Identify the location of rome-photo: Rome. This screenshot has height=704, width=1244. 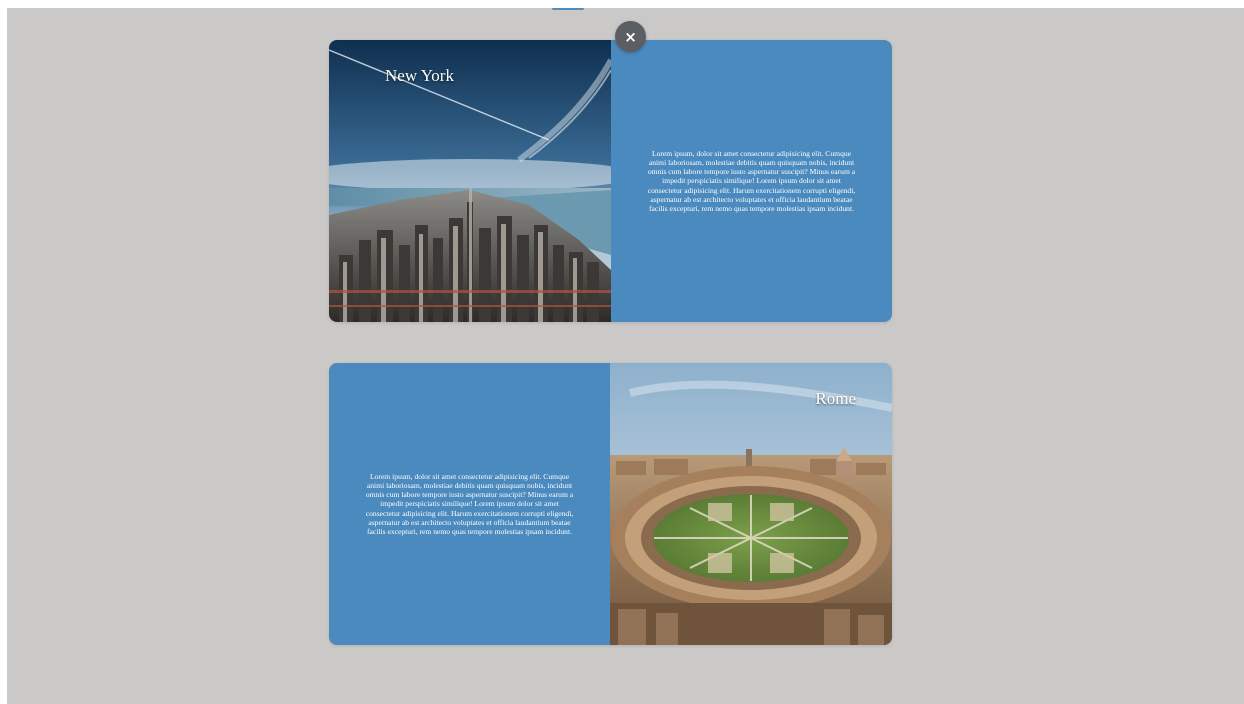
(751, 504).